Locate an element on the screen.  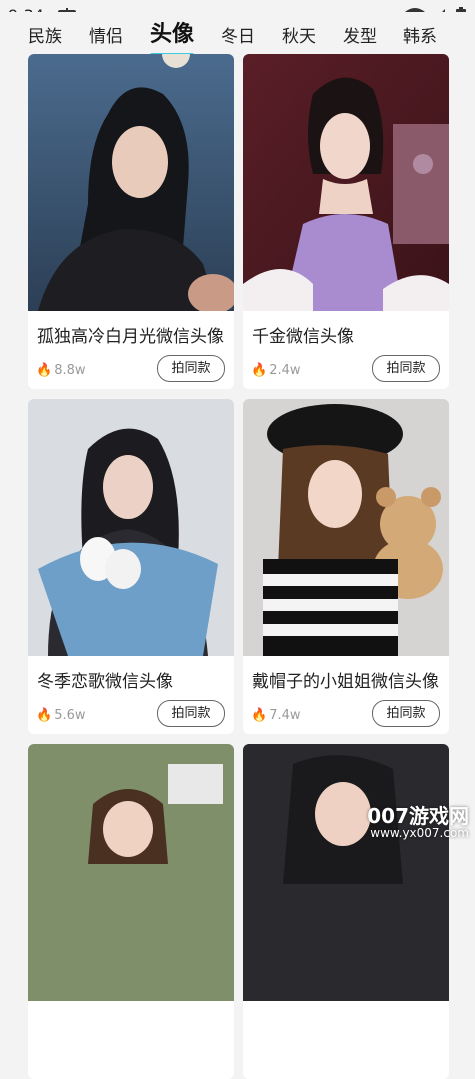
popularity-count: 5.6w is located at coordinates (70, 715).